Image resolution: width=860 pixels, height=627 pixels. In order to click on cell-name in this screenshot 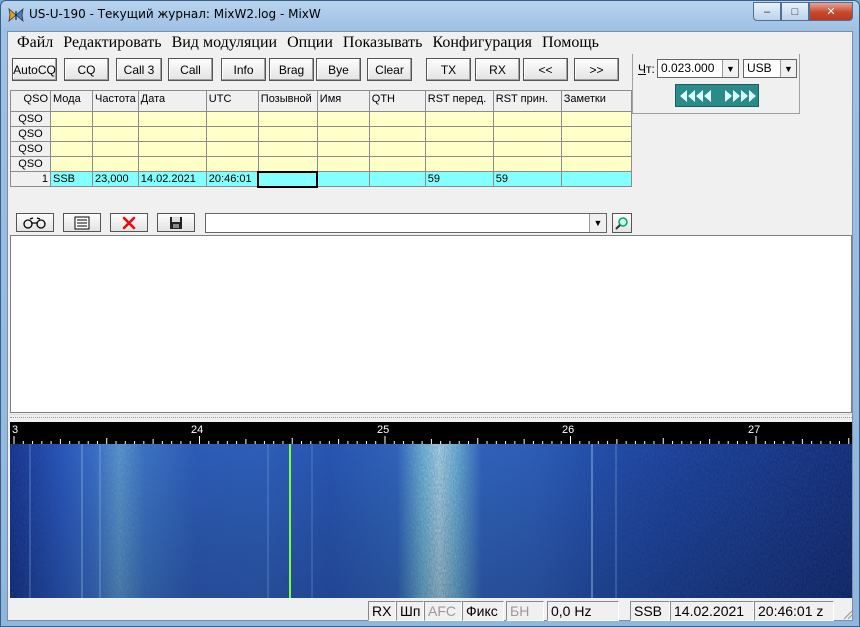, I will do `click(343, 179)`.